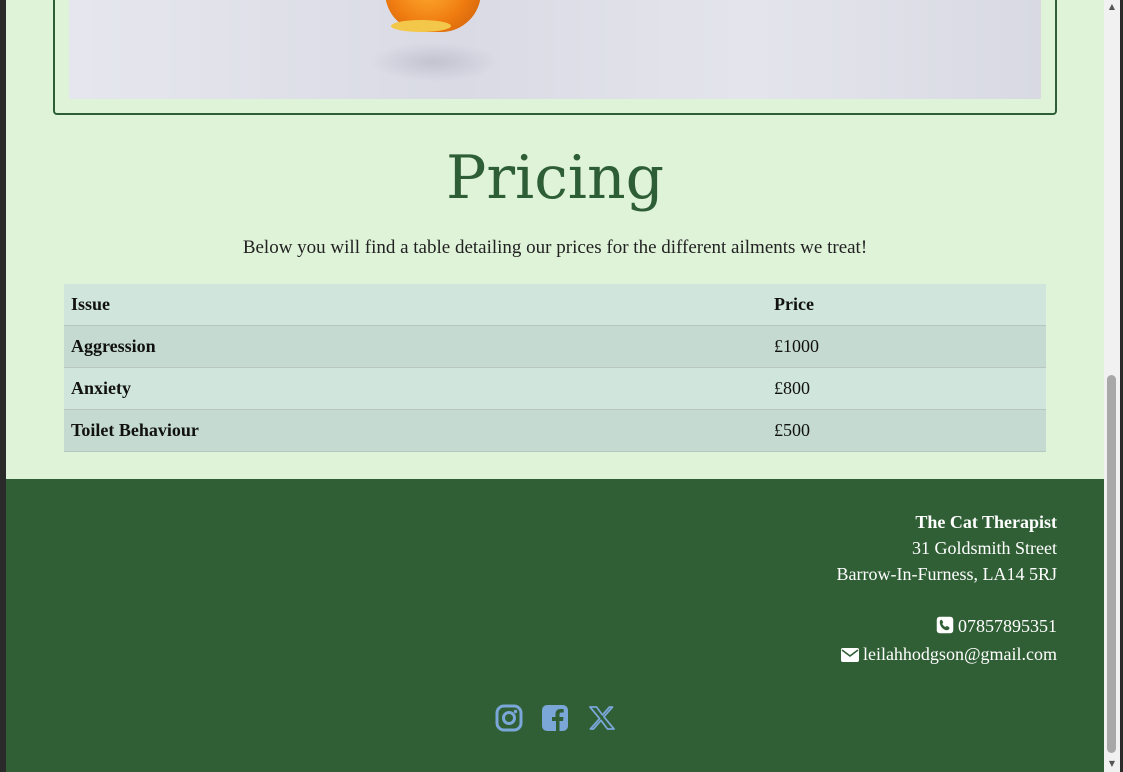  I want to click on envelope-icon, so click(849, 656).